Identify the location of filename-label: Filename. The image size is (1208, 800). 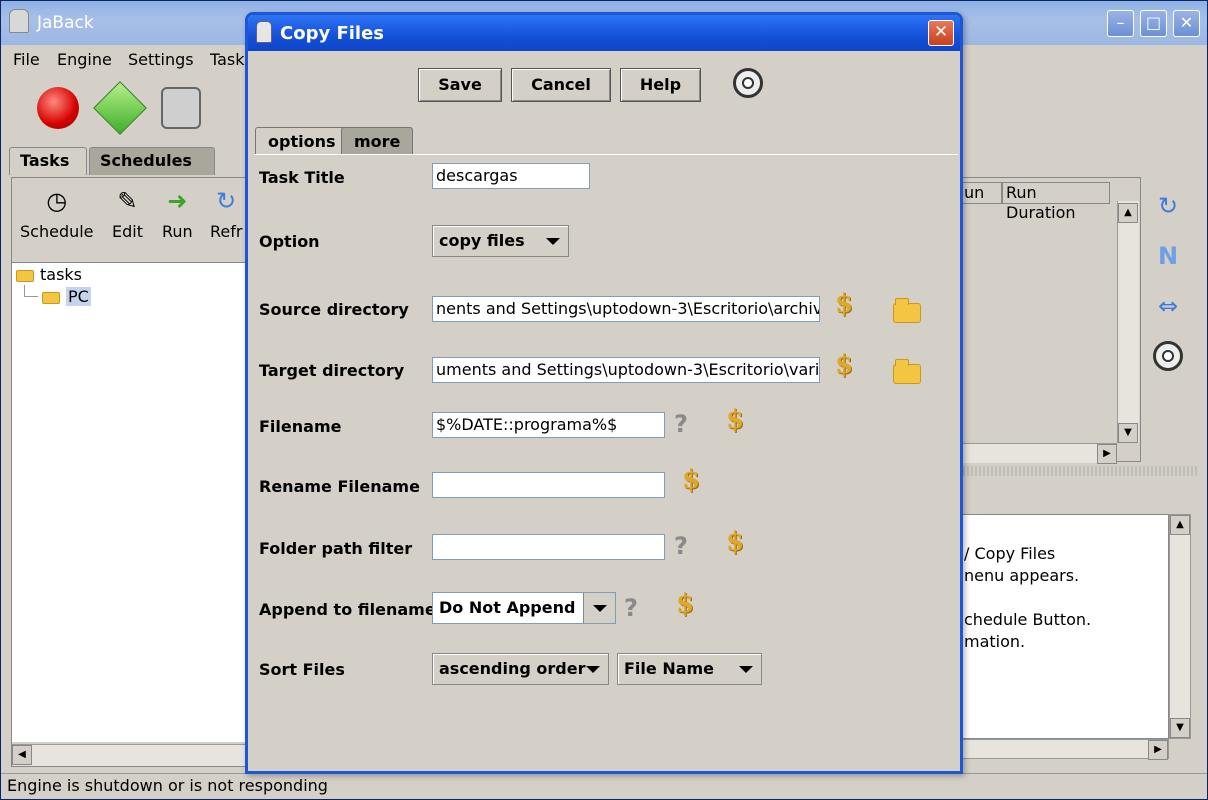
(300, 426).